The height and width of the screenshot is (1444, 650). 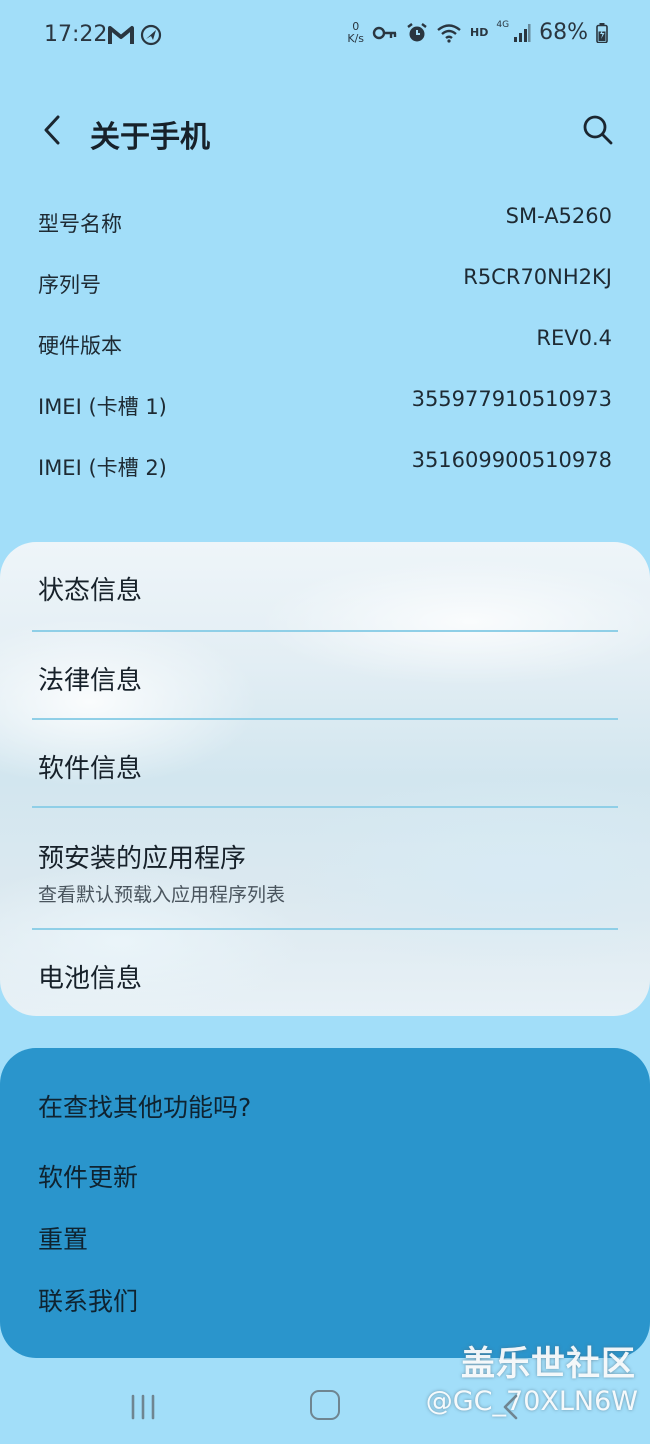 I want to click on info-row-model: 型号名称 SM-A5260, so click(x=325, y=222).